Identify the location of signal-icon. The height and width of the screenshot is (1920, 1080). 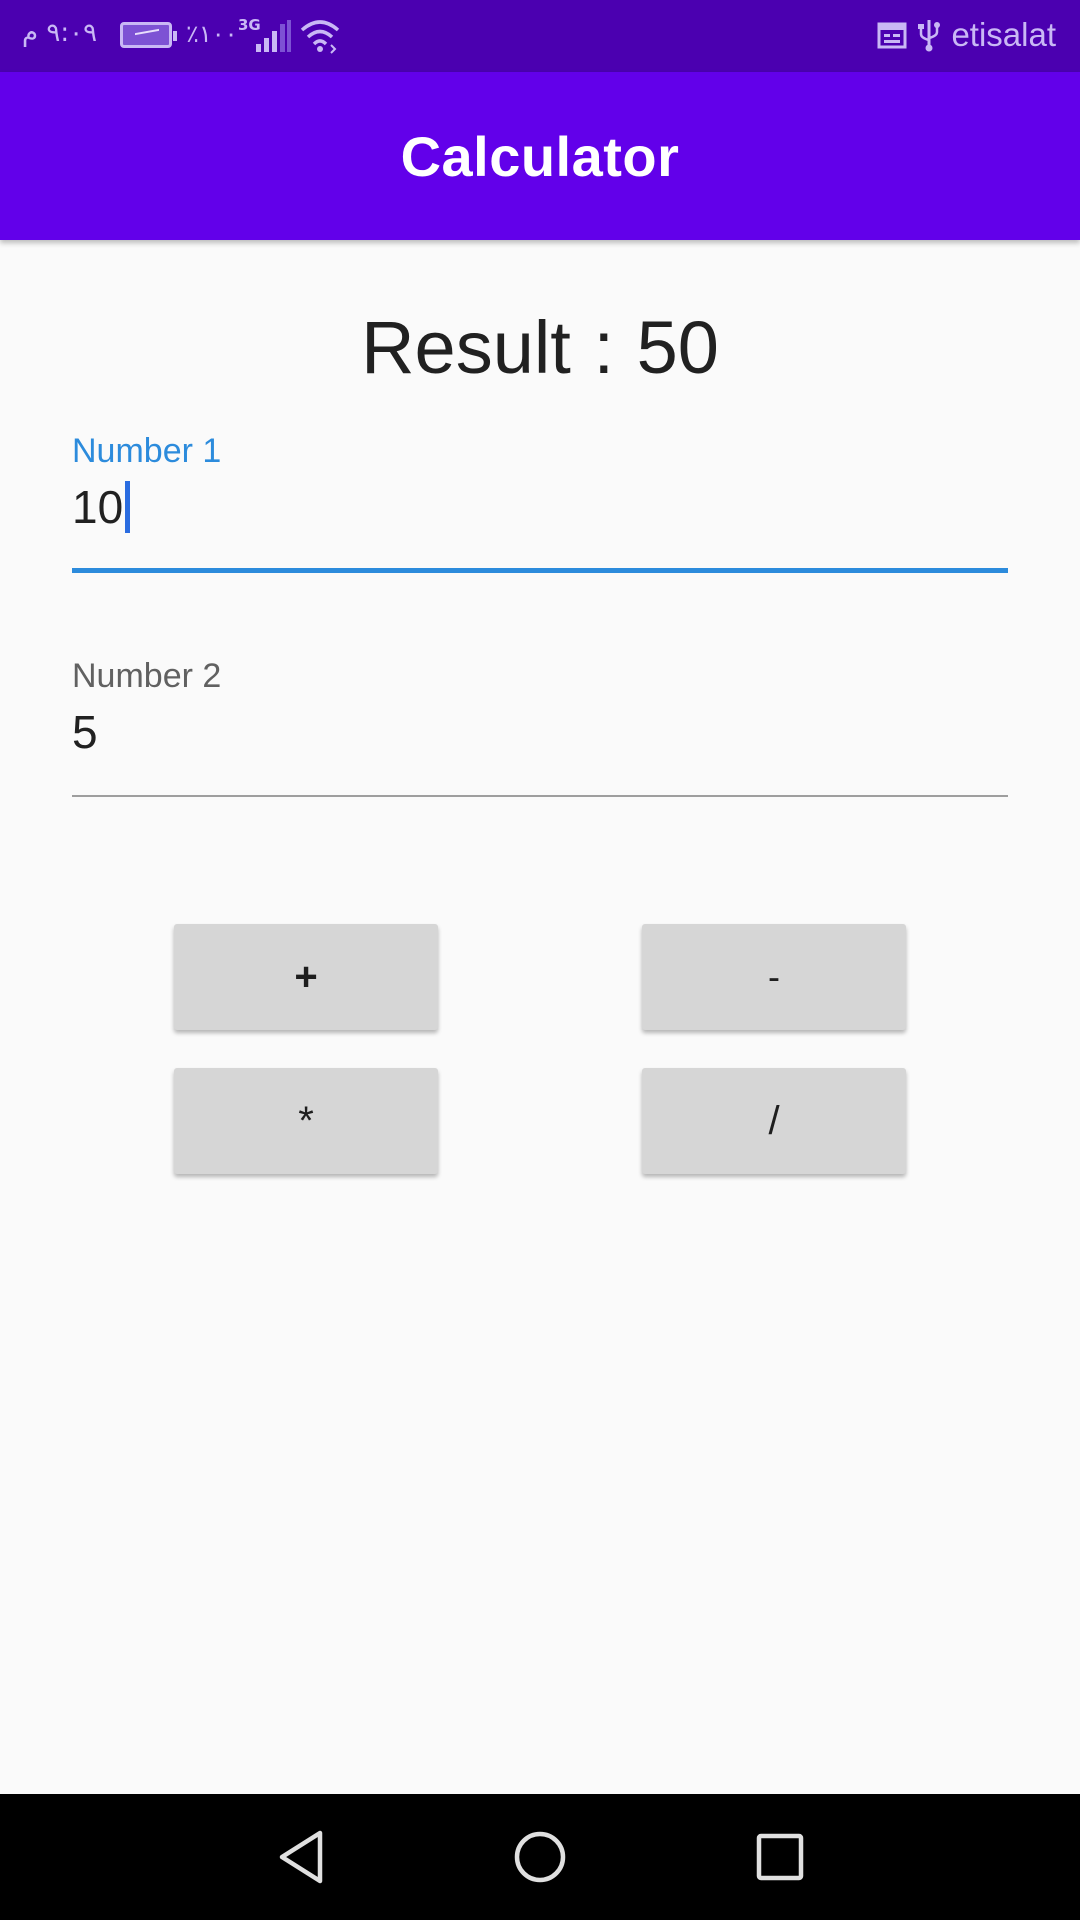
(273, 36).